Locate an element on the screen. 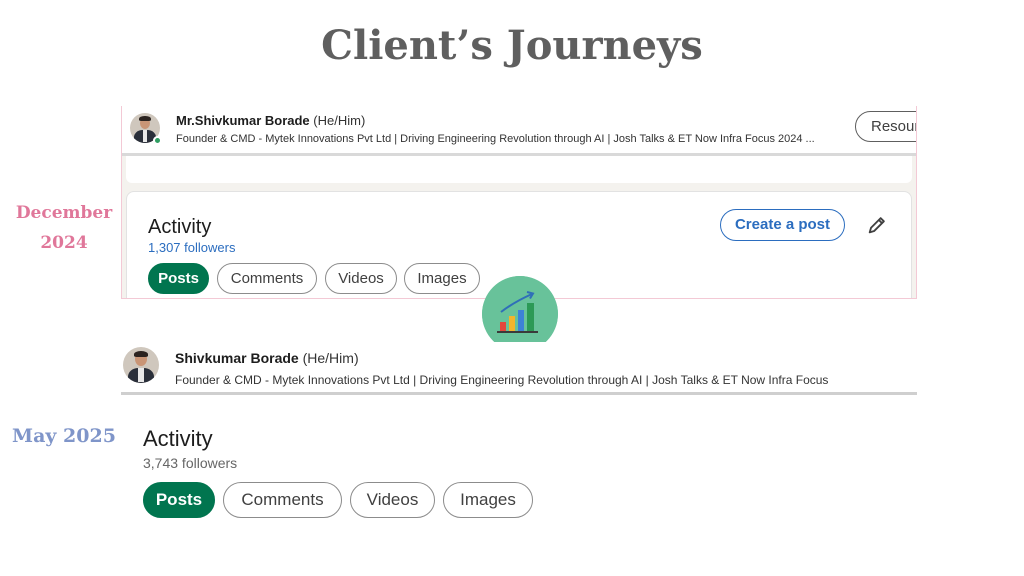 The height and width of the screenshot is (576, 1024). profile-name: Shivkumar Borade (He/Him) is located at coordinates (267, 358).